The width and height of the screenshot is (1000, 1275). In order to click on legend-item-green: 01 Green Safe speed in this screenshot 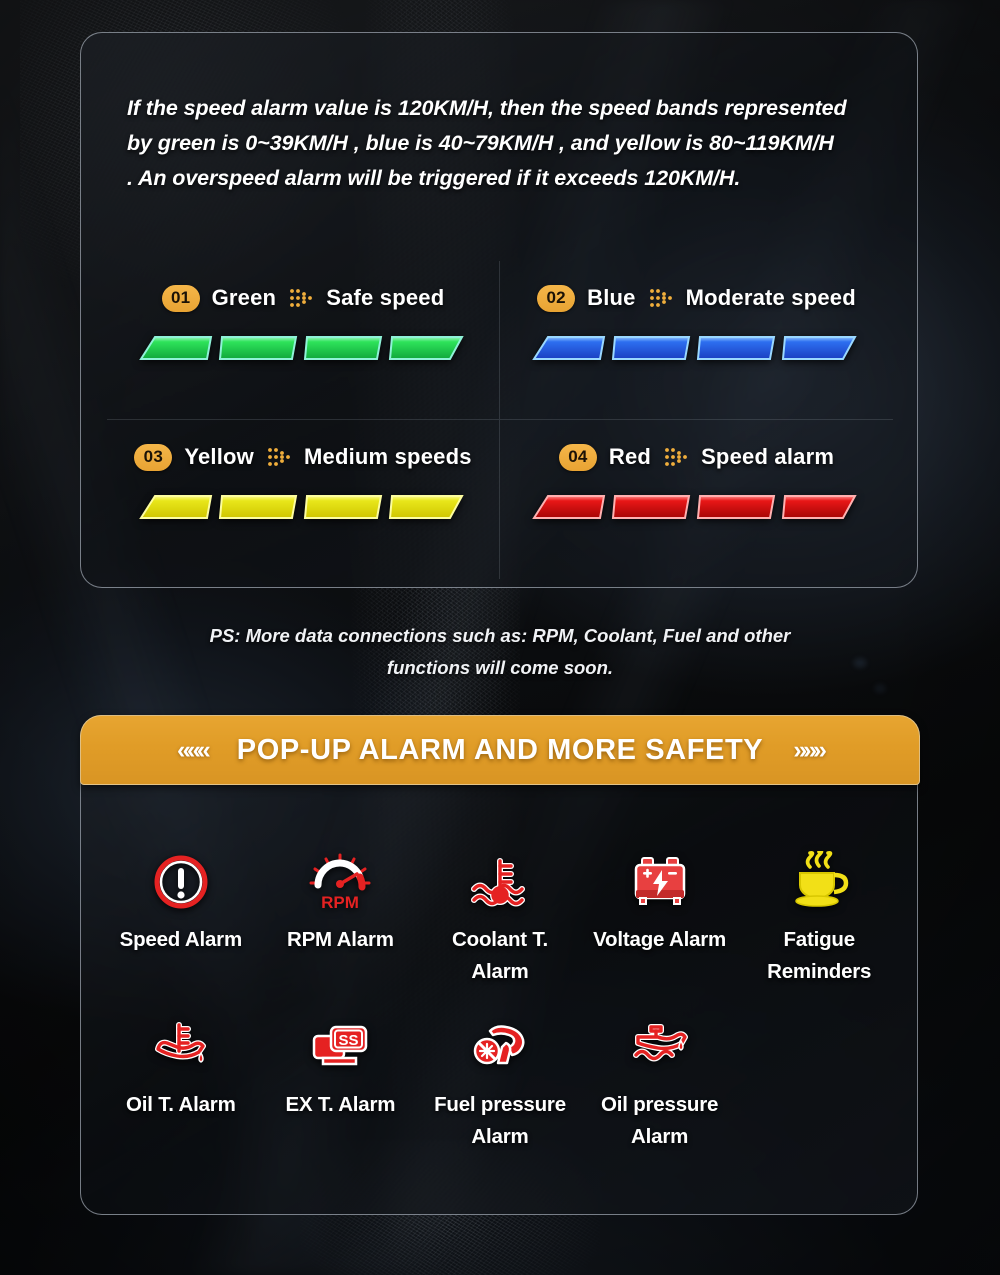, I will do `click(303, 340)`.